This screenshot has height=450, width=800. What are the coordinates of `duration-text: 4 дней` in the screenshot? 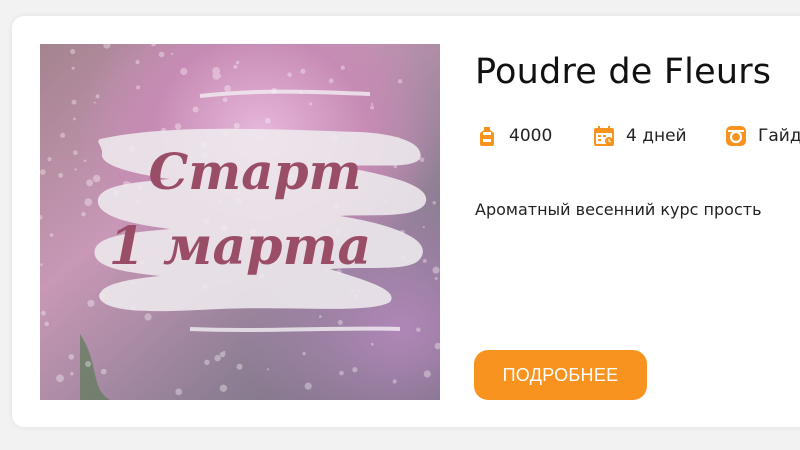 It's located at (656, 136).